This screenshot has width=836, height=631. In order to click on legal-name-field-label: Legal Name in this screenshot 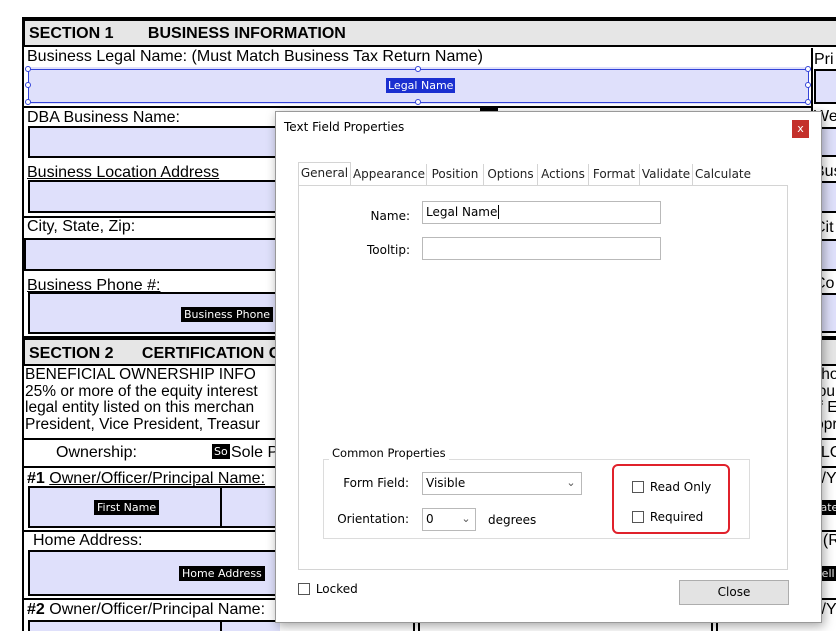, I will do `click(421, 85)`.